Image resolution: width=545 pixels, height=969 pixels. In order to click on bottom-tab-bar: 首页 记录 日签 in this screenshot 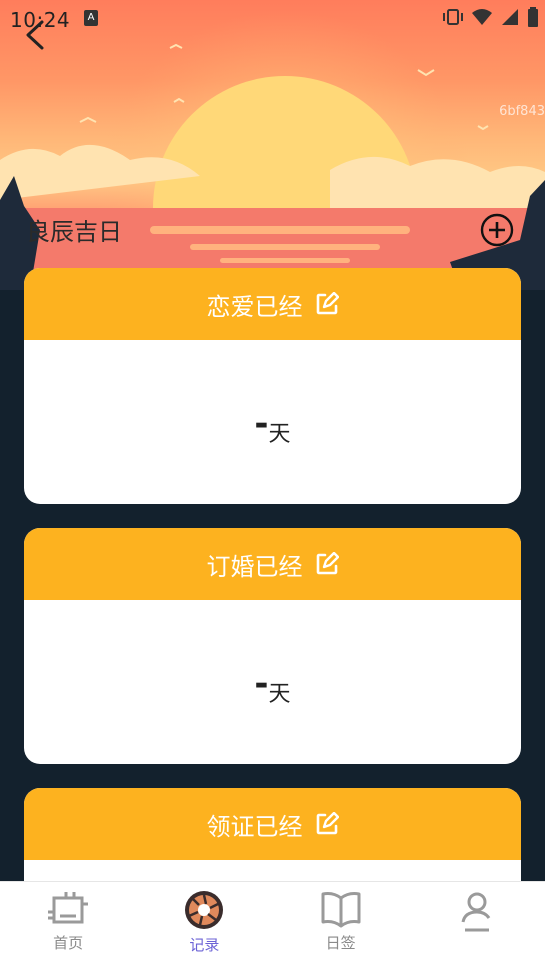, I will do `click(272, 925)`.